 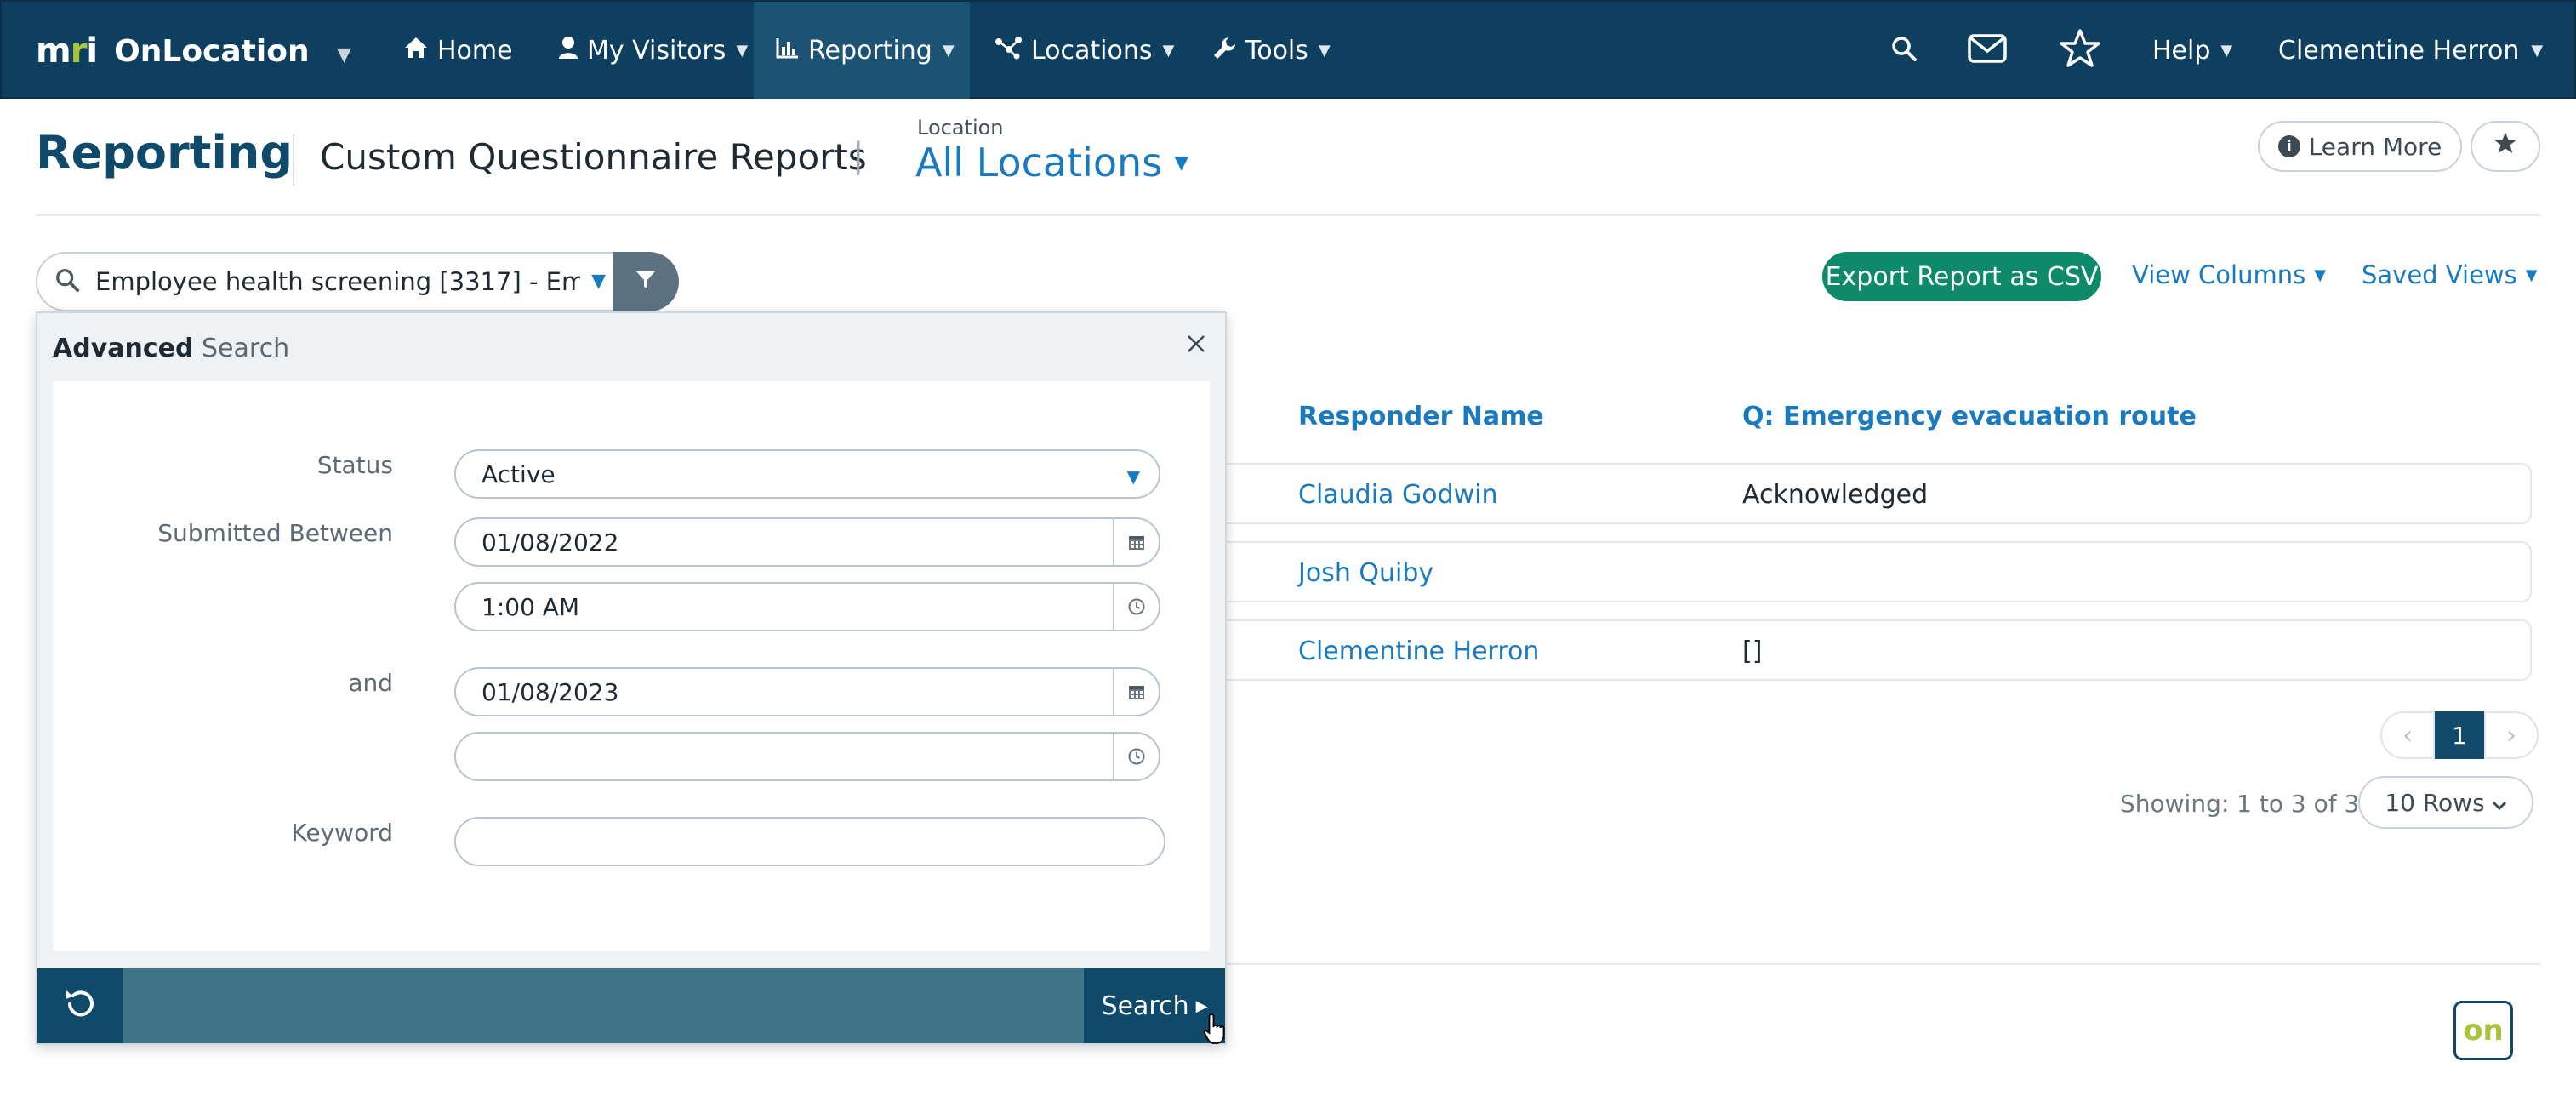 I want to click on answer-cell: Acknowledged, so click(x=1836, y=495).